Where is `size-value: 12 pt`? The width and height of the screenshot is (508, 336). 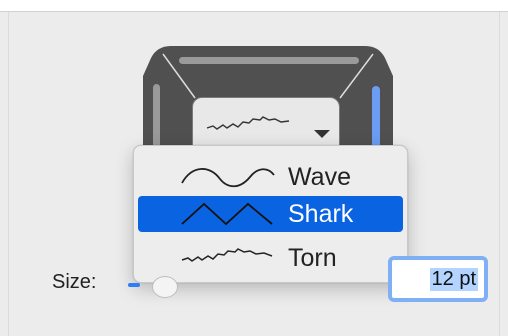
size-value: 12 pt is located at coordinates (453, 279).